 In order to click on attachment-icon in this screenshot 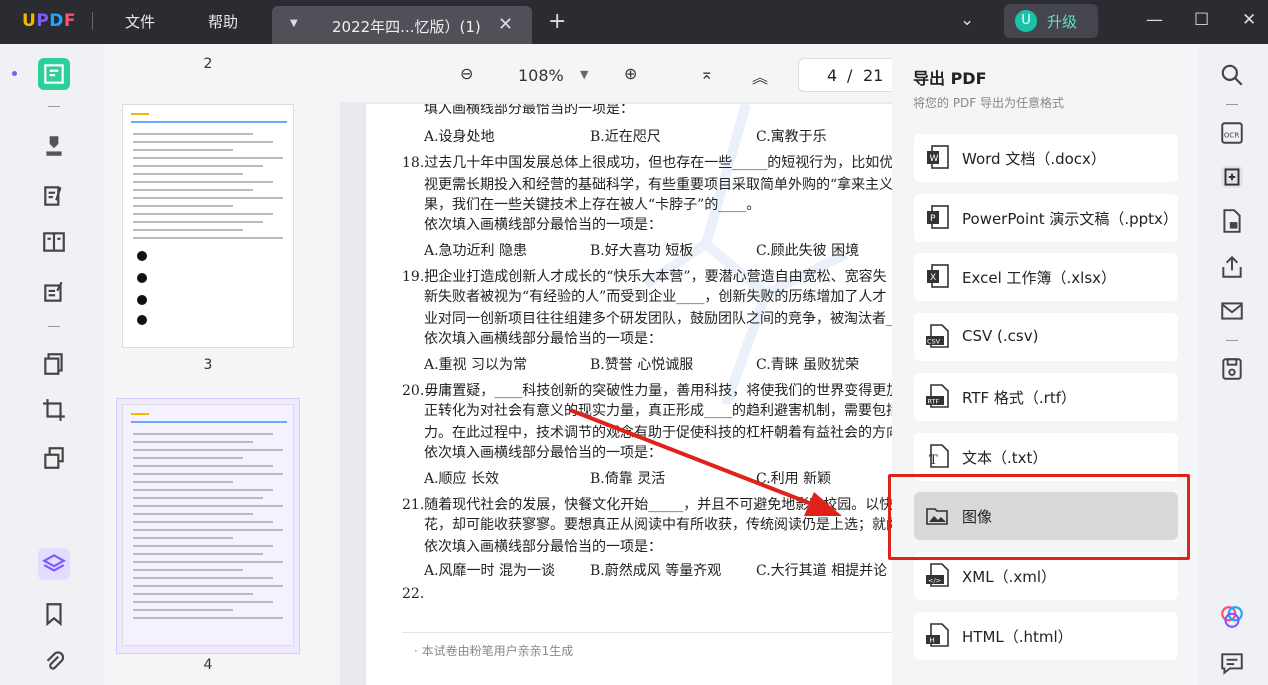, I will do `click(54, 662)`.